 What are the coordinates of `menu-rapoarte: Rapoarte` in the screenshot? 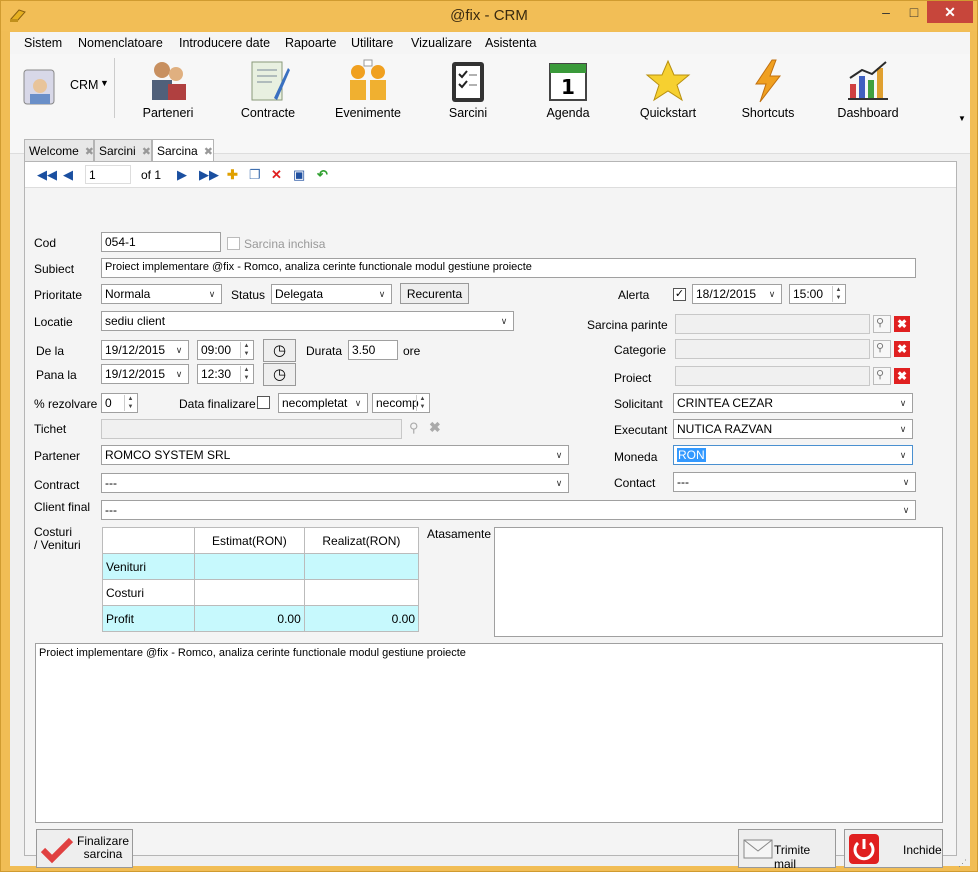 It's located at (310, 43).